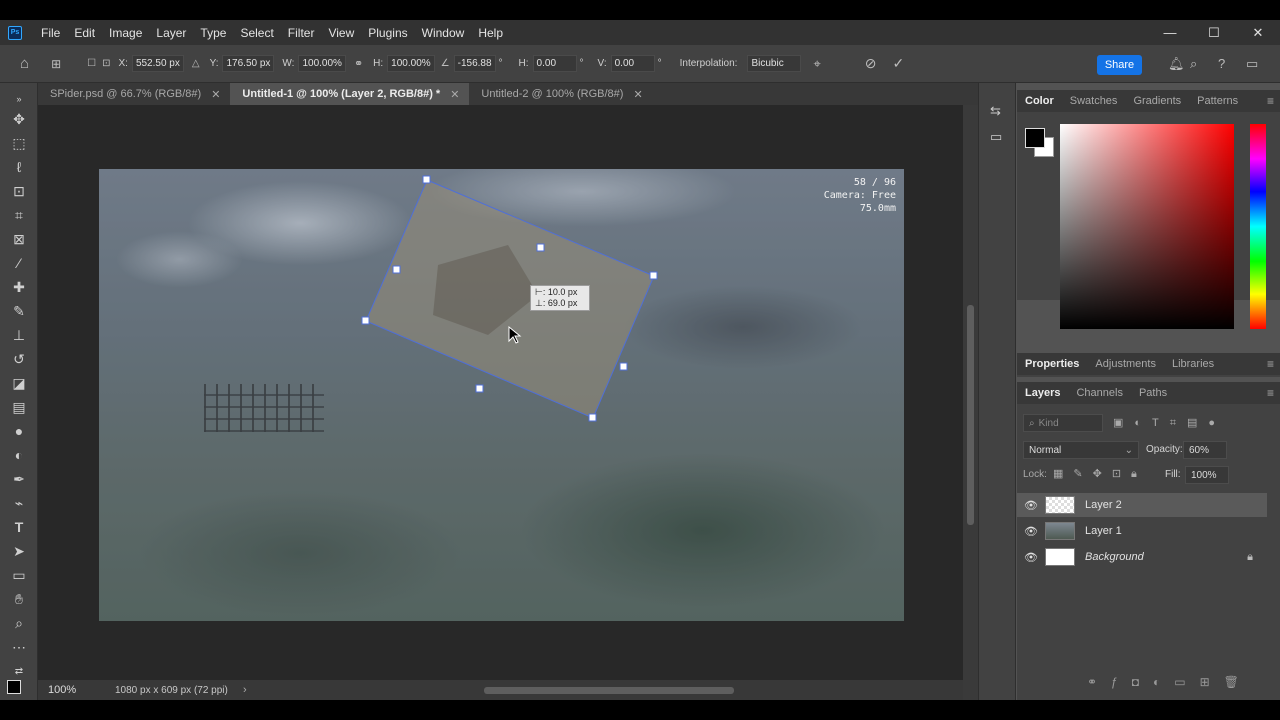 The width and height of the screenshot is (1280, 720). I want to click on transform-handle-left, so click(396, 269).